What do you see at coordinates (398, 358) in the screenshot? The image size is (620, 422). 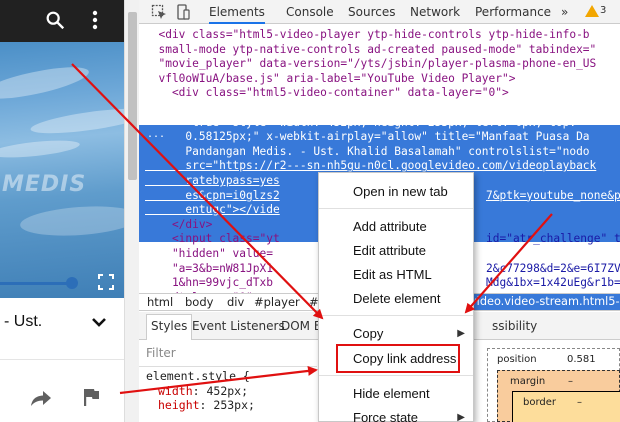 I see `highlight-box` at bounding box center [398, 358].